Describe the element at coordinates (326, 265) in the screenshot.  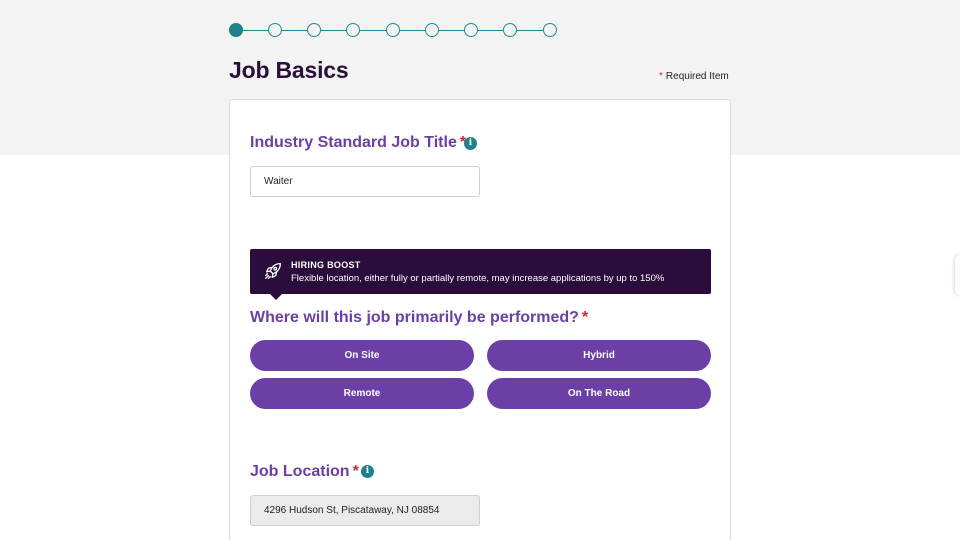
I see `hiring-boost-title: HIRING BOOST` at that location.